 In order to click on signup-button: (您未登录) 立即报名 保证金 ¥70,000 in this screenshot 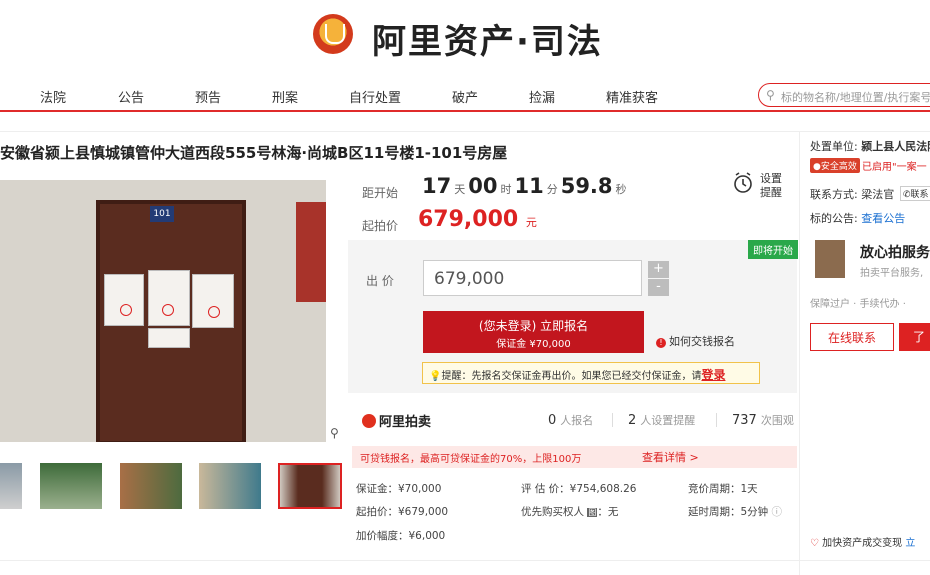, I will do `click(533, 332)`.